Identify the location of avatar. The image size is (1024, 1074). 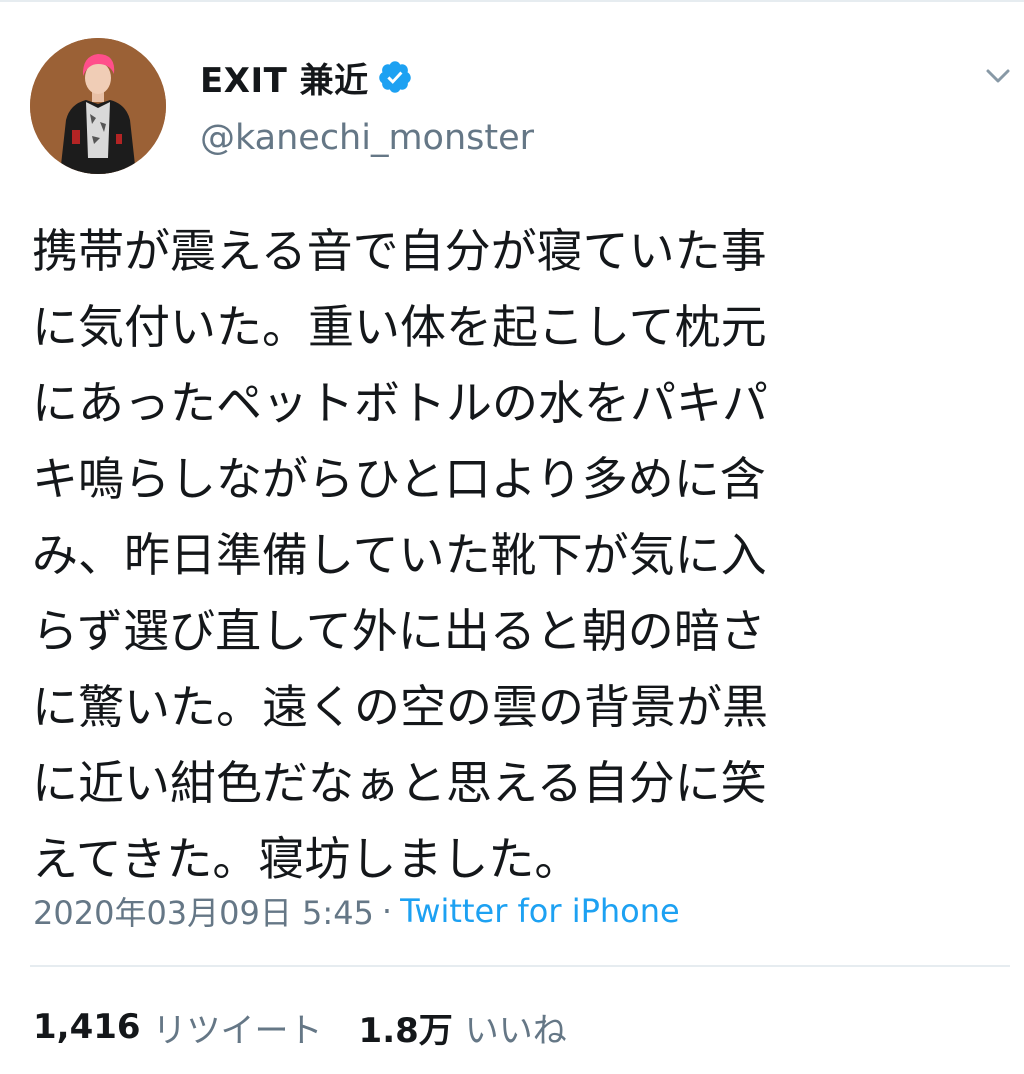
(98, 106).